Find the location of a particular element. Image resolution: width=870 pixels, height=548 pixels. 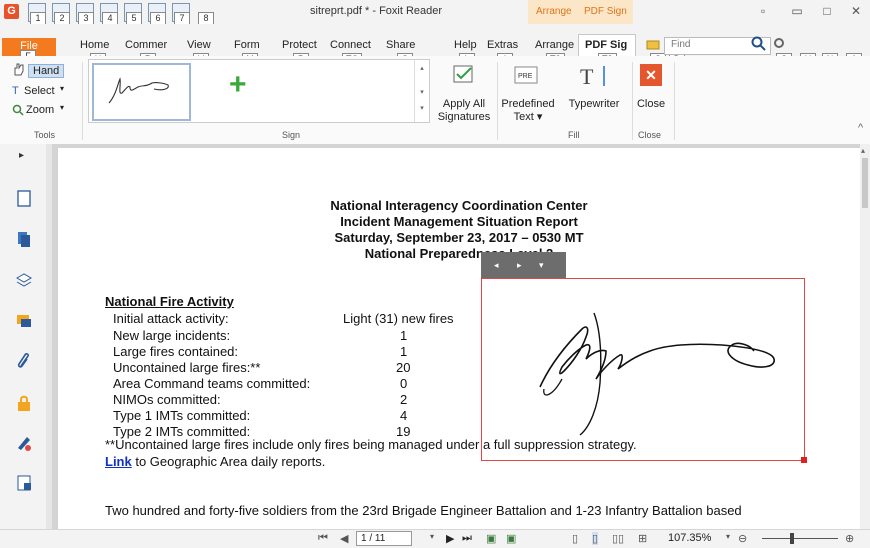

tab-pdf-sign: PDF Sig is located at coordinates (606, 45).